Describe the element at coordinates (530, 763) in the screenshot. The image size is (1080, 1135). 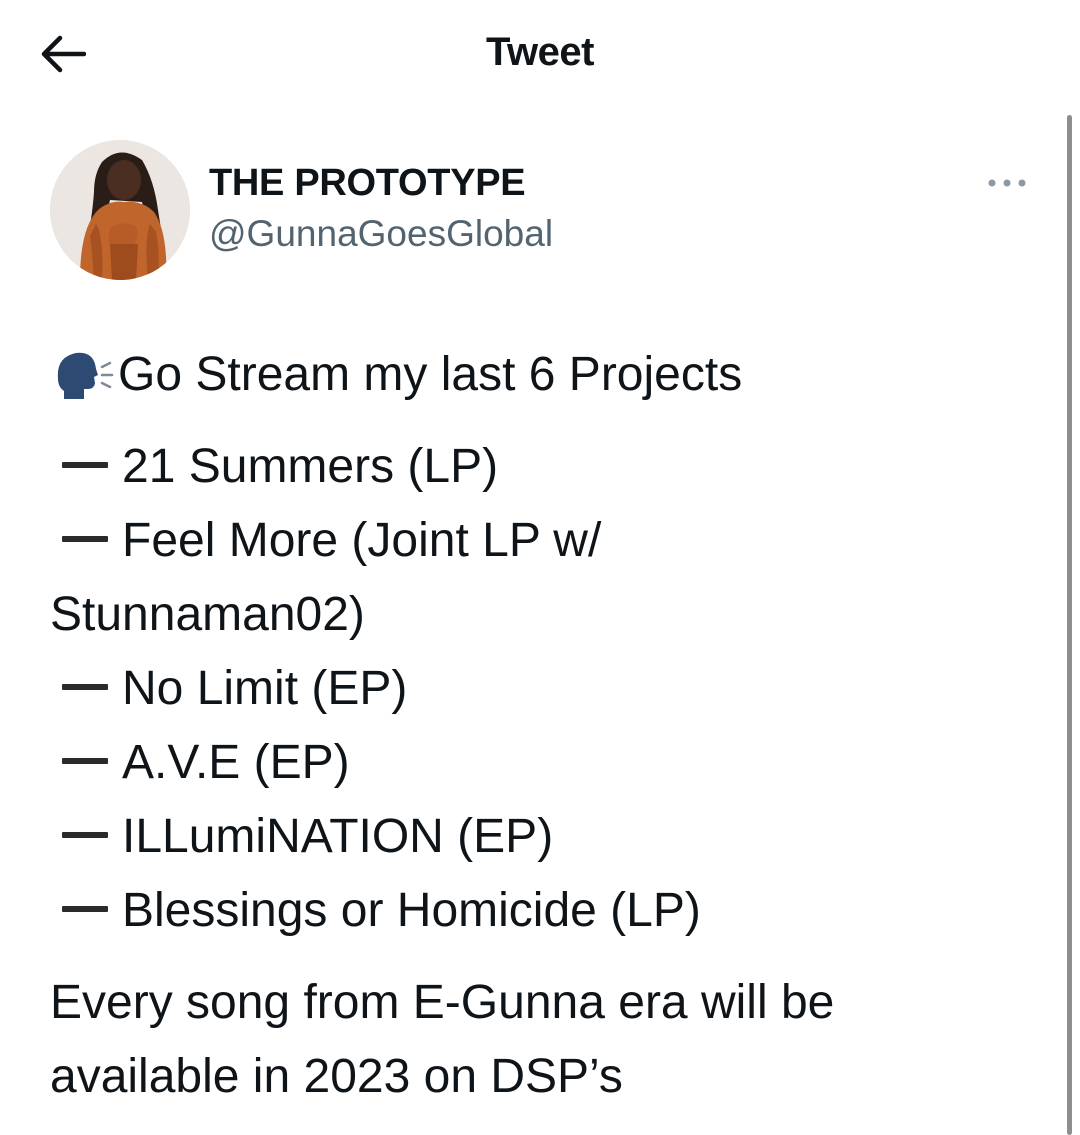
I see `list-item: A.V.E (EP)` at that location.